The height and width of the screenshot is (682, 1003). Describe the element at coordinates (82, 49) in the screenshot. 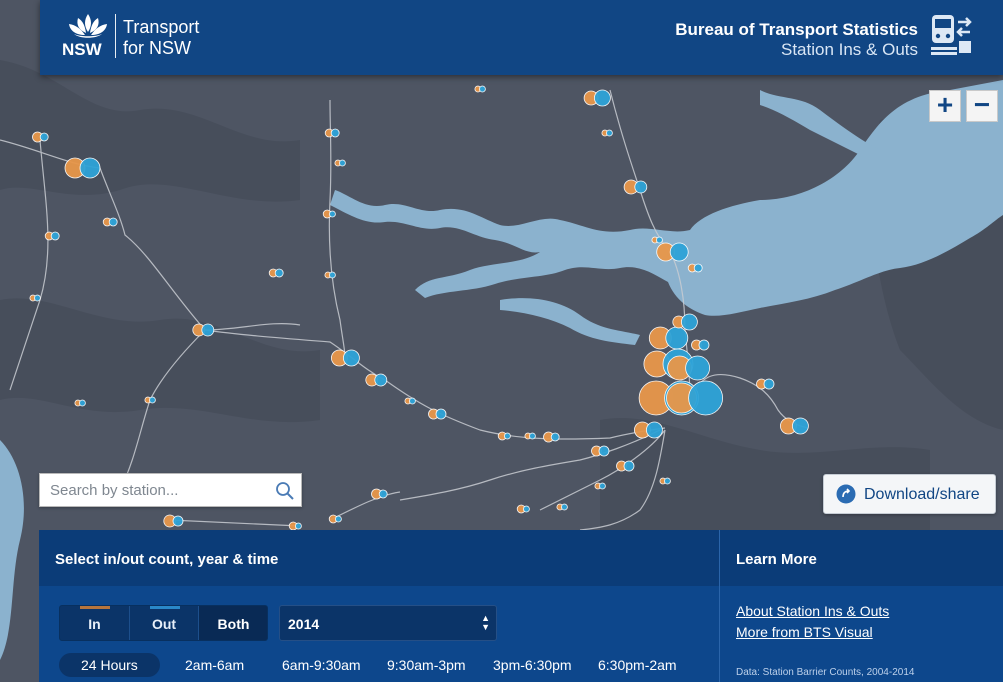

I see `logo-nsw-text: NSW` at that location.